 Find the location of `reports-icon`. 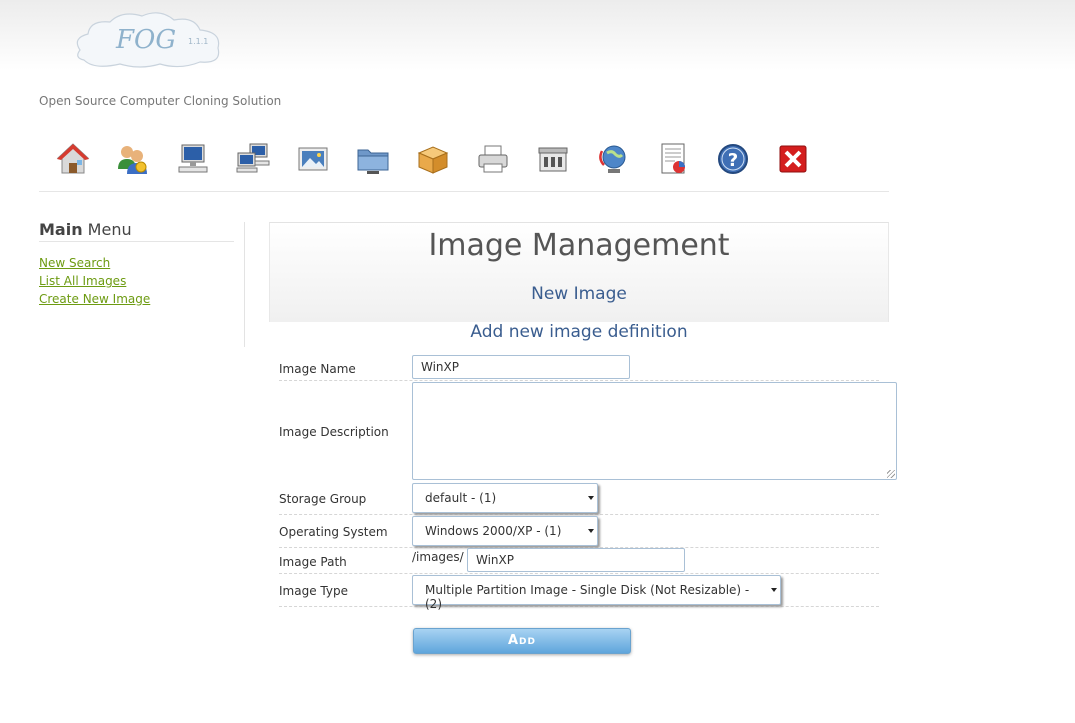

reports-icon is located at coordinates (673, 159).